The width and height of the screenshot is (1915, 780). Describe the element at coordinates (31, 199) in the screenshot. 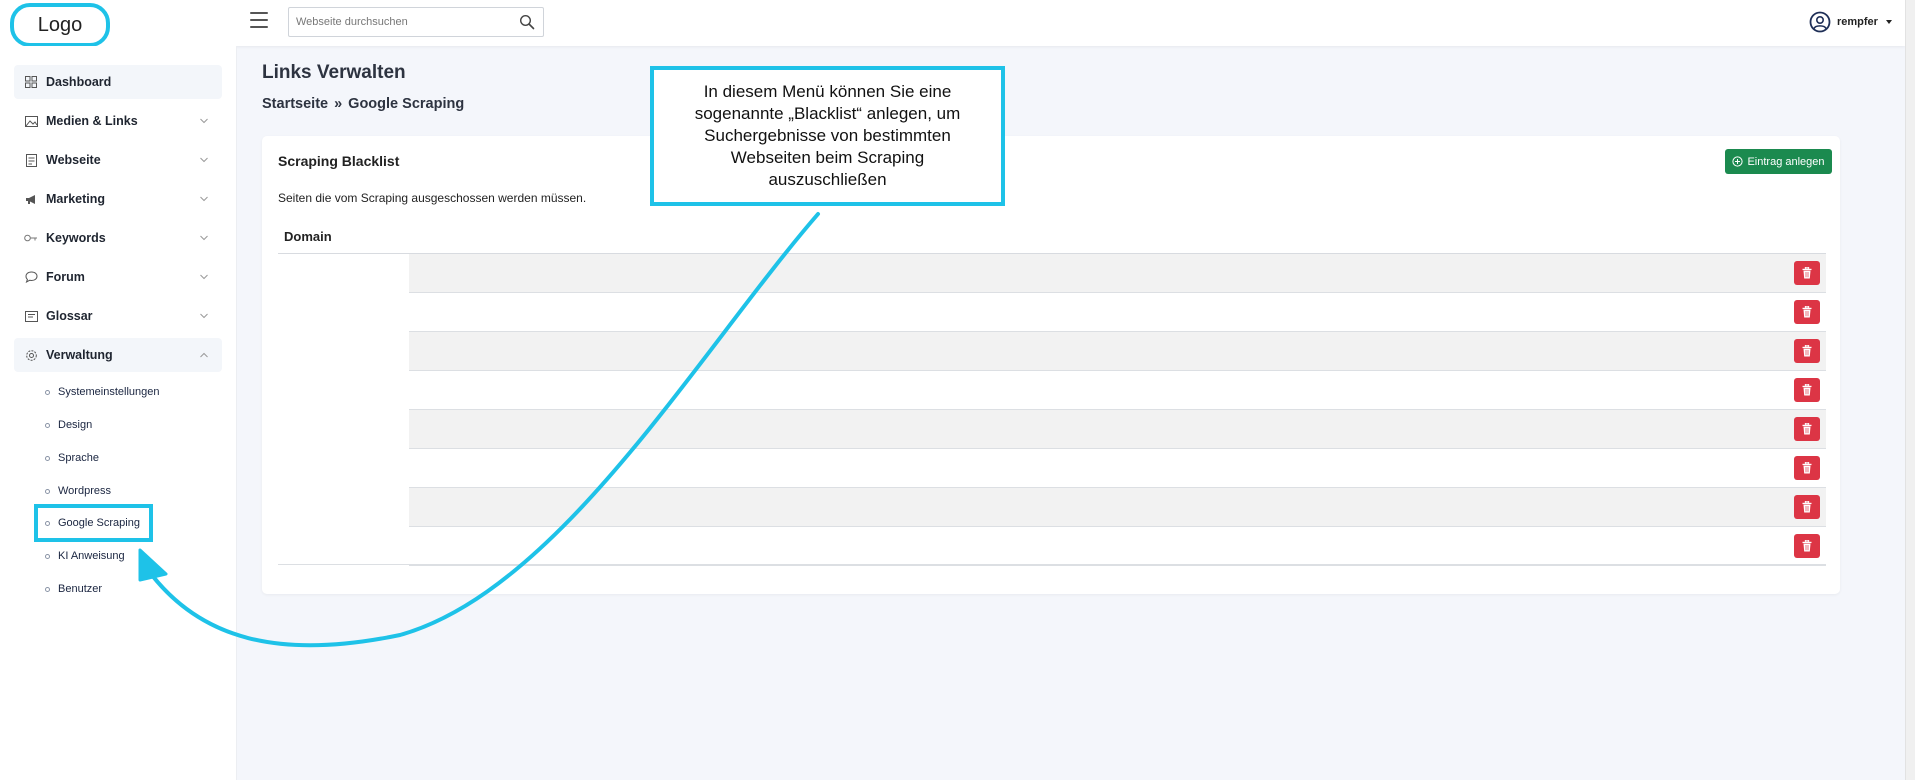

I see `megaphone-icon` at that location.